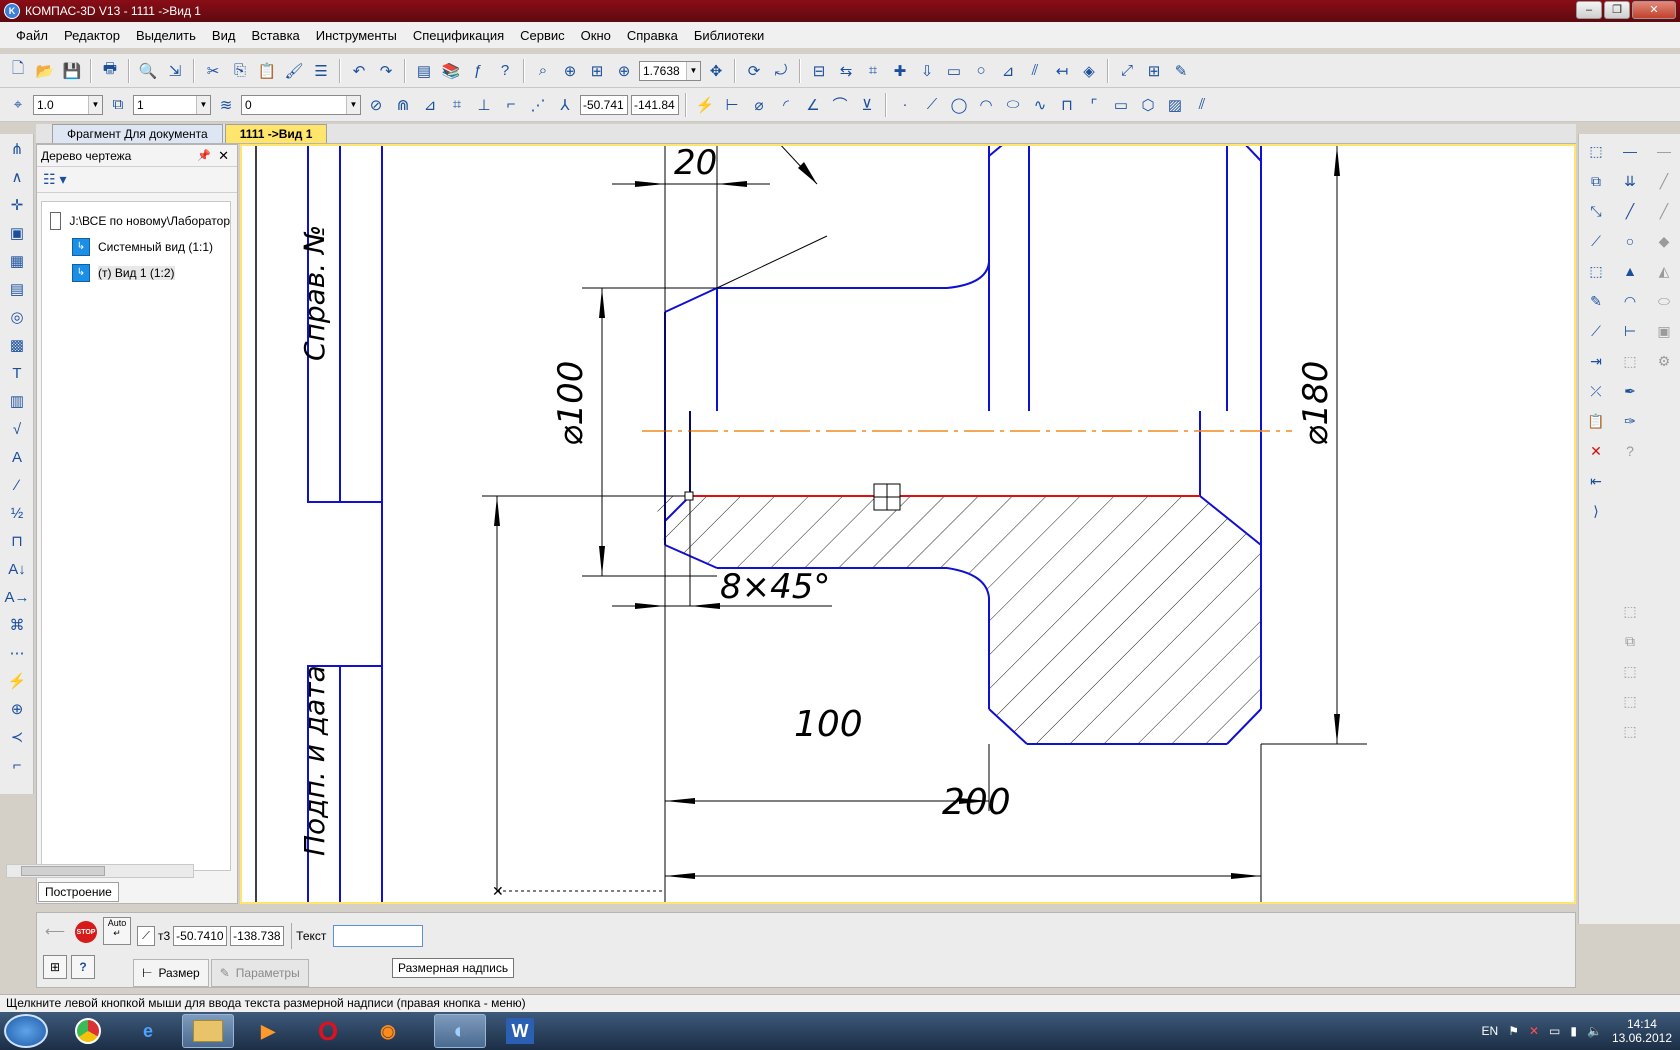  Describe the element at coordinates (204, 155) in the screenshot. I see `pin-icon: 📌` at that location.